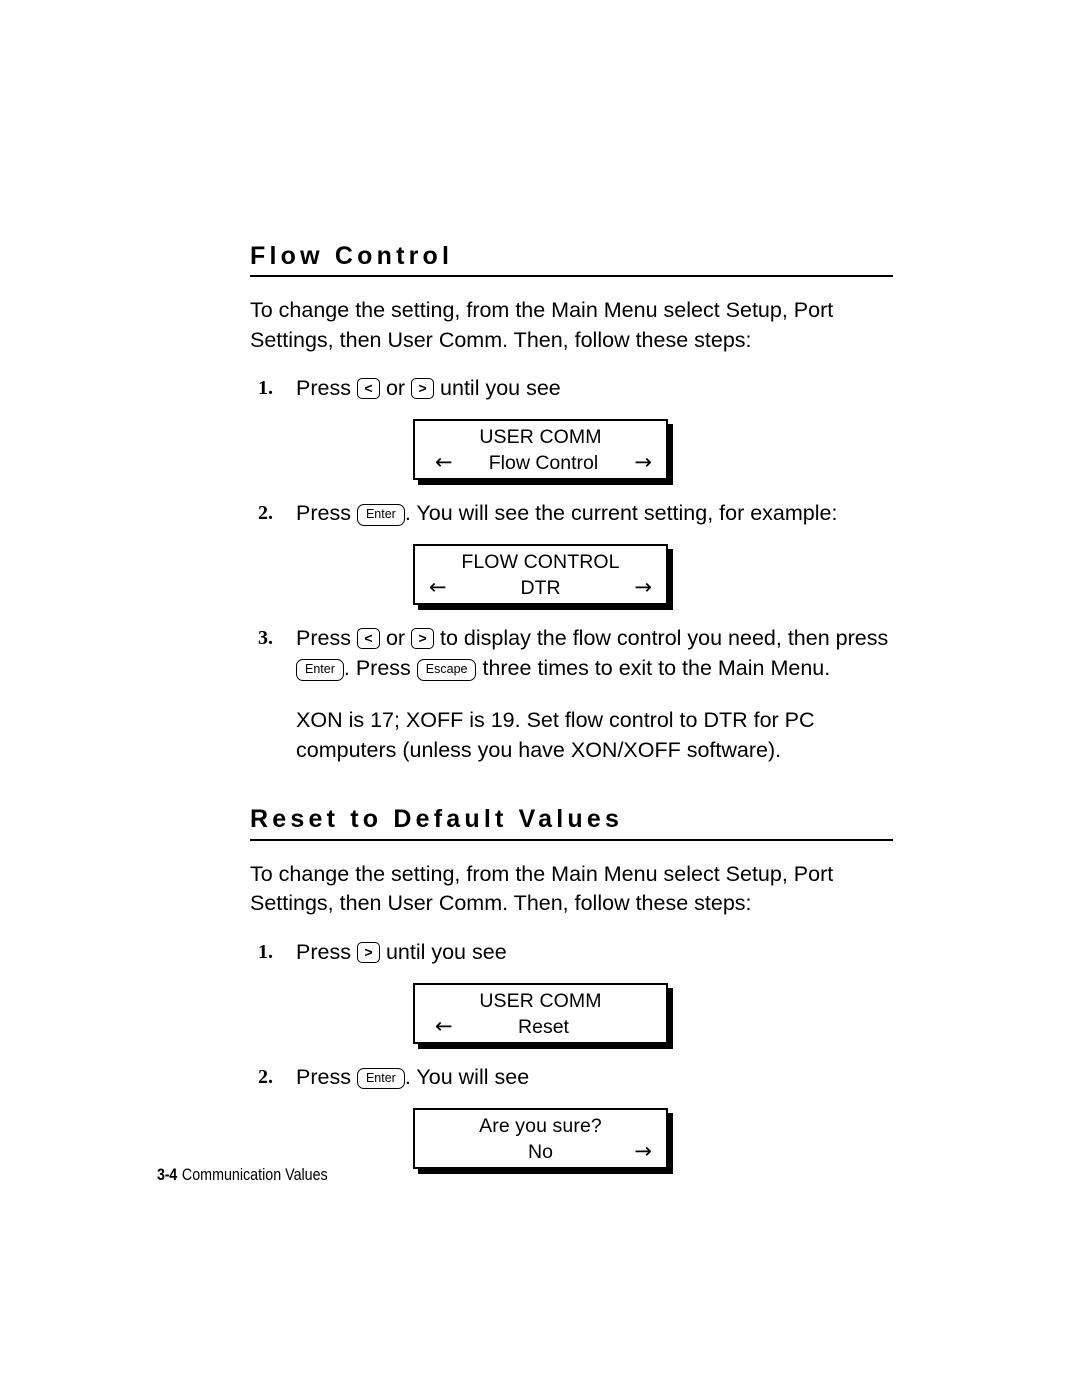 Image resolution: width=1080 pixels, height=1397 pixels. Describe the element at coordinates (573, 388) in the screenshot. I see `step-item: 1. Press < or > until you see` at that location.